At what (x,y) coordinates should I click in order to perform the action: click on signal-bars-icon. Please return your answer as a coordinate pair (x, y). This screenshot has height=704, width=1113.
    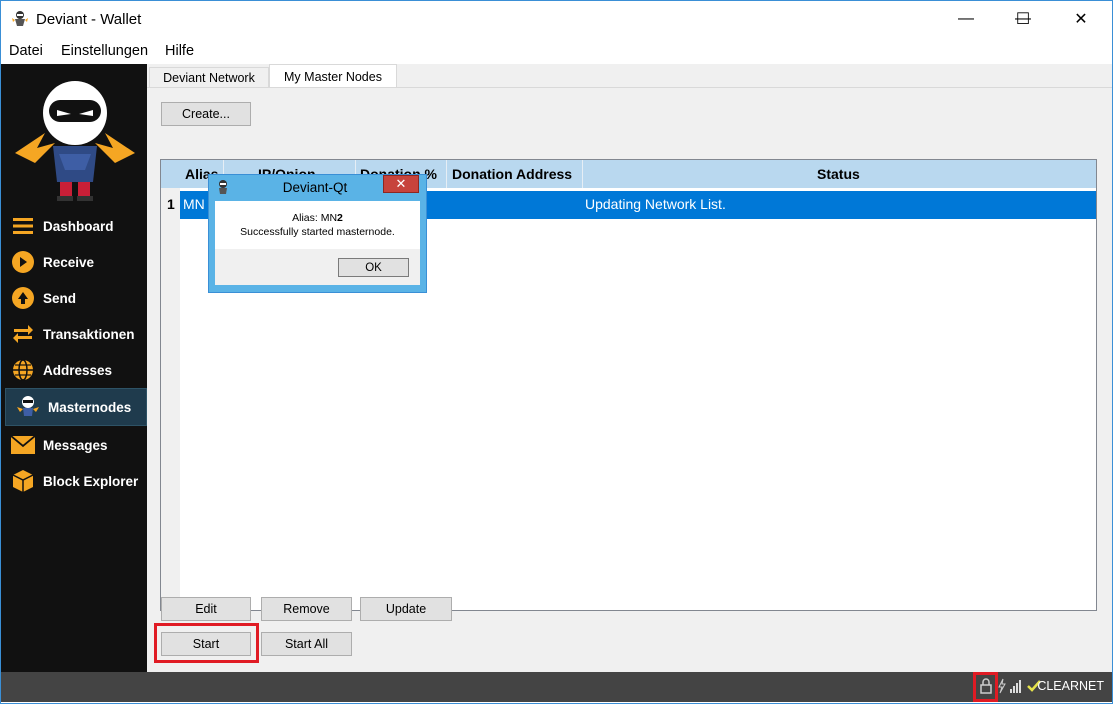
    Looking at the image, I should click on (1015, 686).